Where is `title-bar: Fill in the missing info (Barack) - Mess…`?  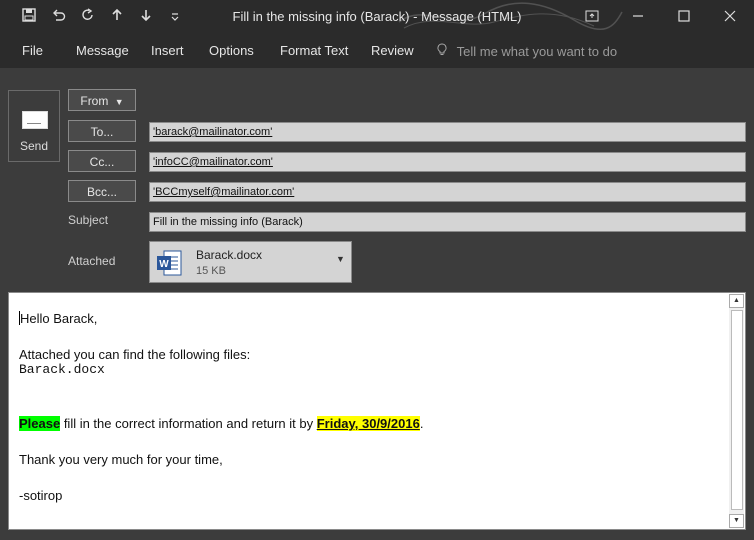
title-bar: Fill in the missing info (Barack) - Mess… is located at coordinates (377, 17).